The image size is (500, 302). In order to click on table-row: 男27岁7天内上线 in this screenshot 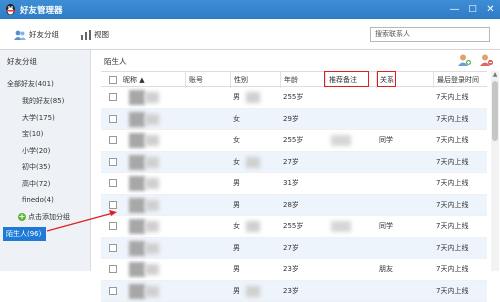, I will do `click(294, 249)`.